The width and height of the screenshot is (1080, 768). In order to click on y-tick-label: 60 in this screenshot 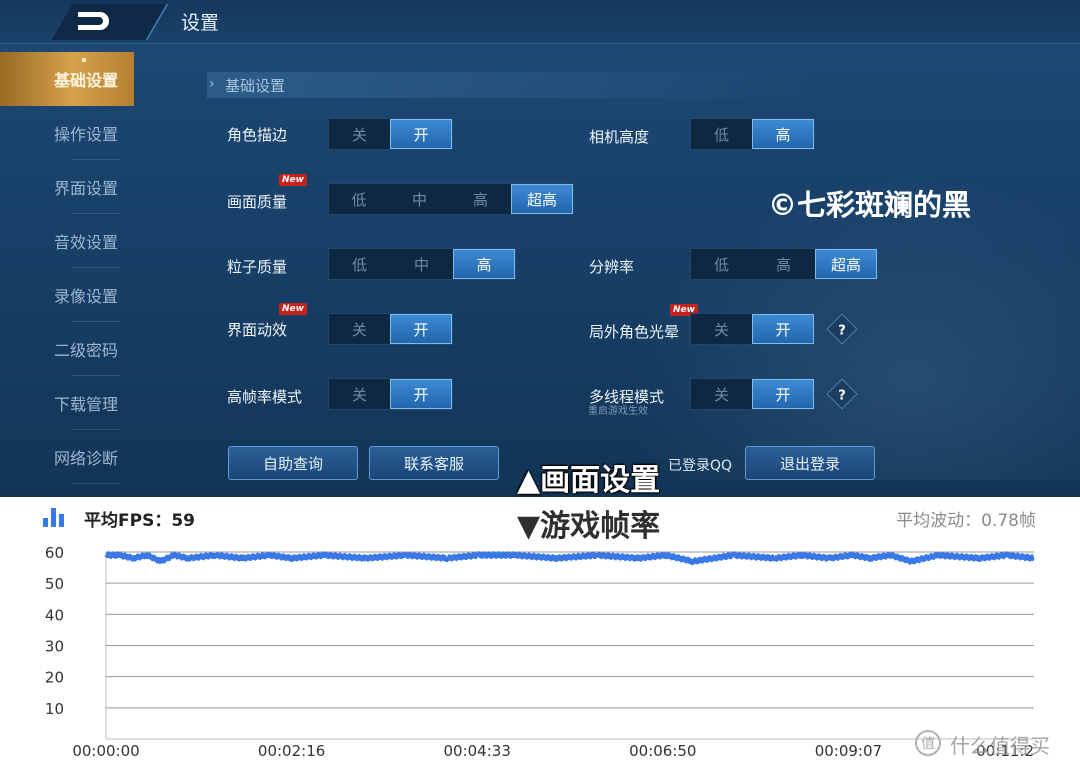, I will do `click(54, 553)`.